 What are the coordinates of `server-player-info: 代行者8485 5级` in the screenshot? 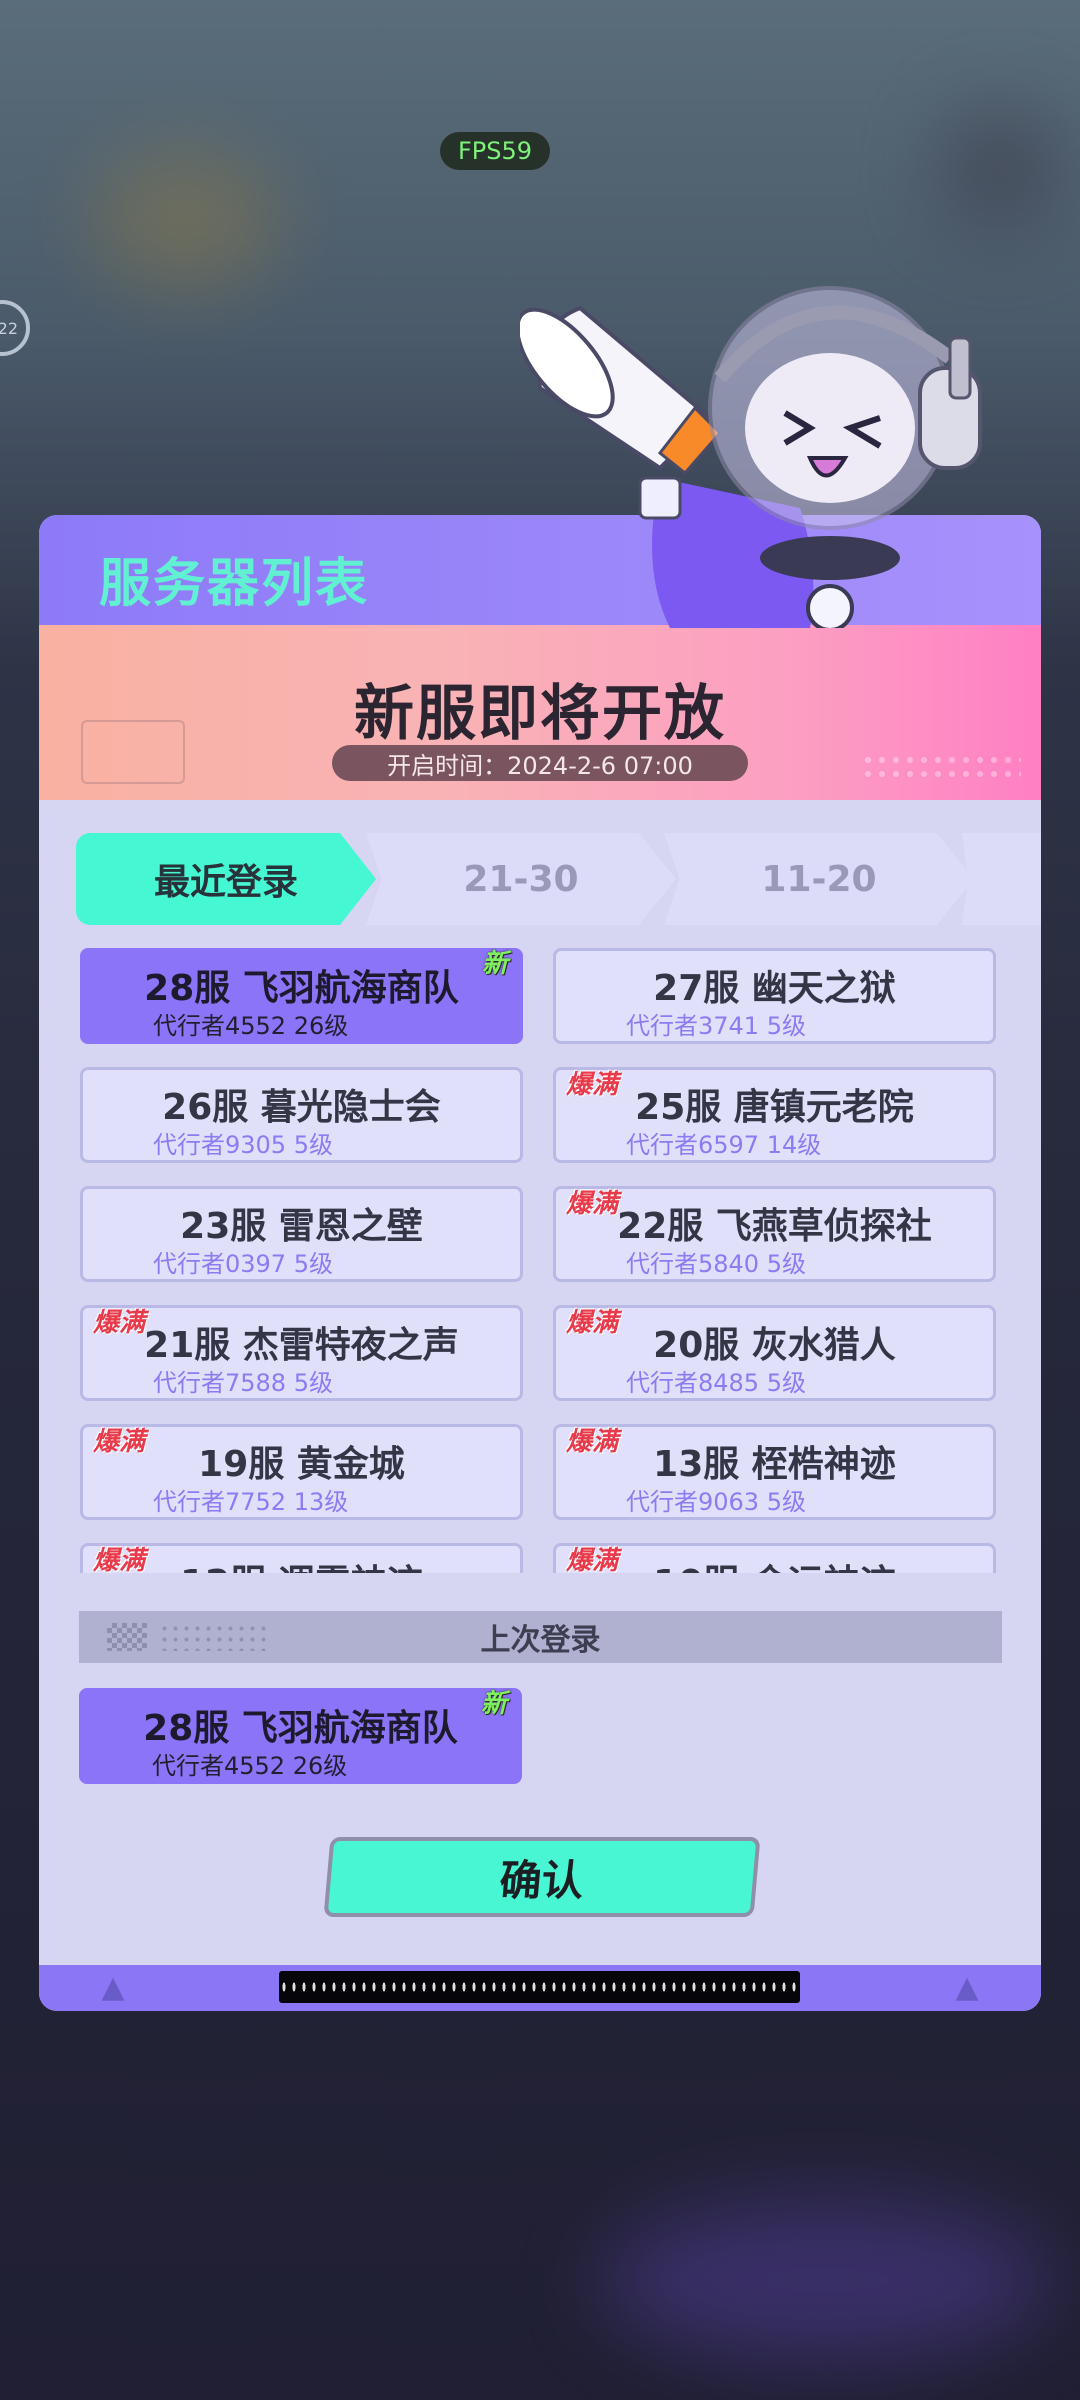 It's located at (716, 1383).